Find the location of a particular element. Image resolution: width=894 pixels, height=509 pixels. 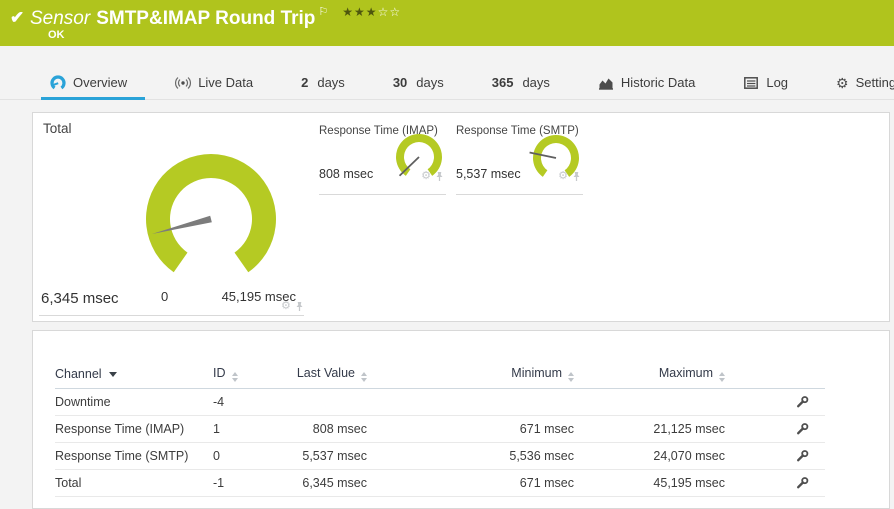

sensor-type-label: Sensor is located at coordinates (60, 18).